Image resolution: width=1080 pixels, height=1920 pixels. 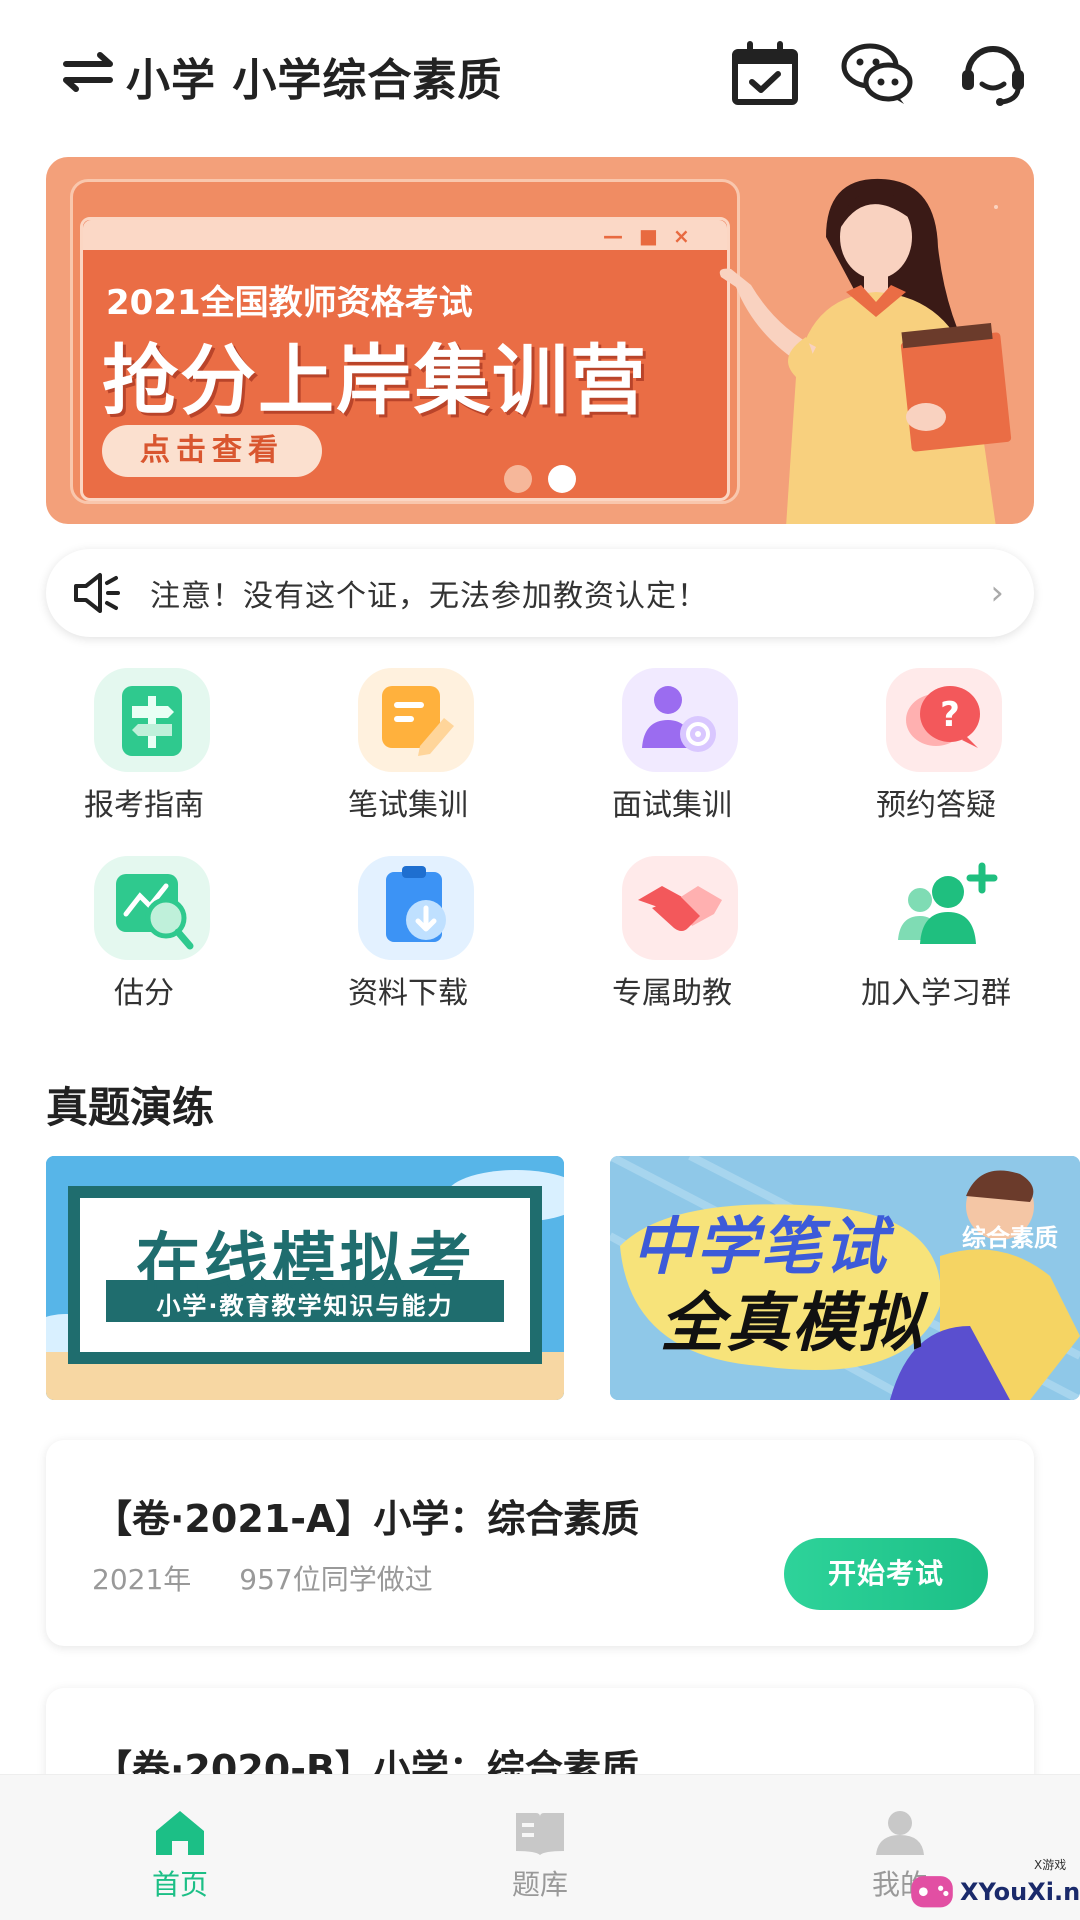 I want to click on site-watermark: X游戏 XYouXi.net, so click(x=993, y=1886).